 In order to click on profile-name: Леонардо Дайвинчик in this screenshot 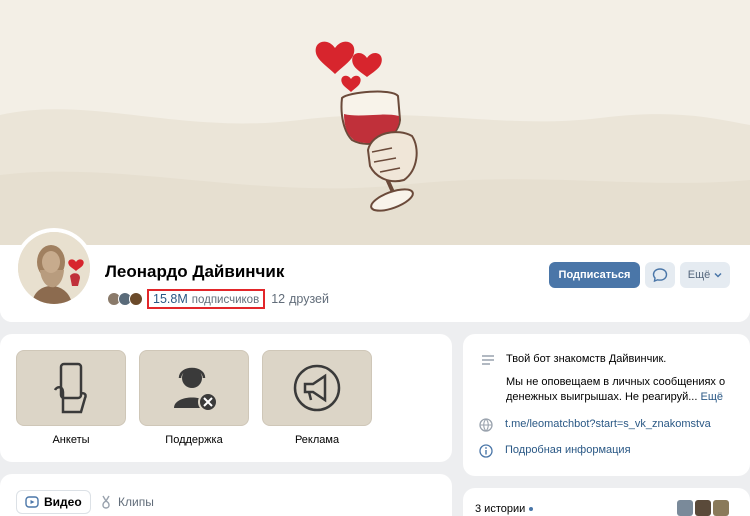, I will do `click(195, 271)`.